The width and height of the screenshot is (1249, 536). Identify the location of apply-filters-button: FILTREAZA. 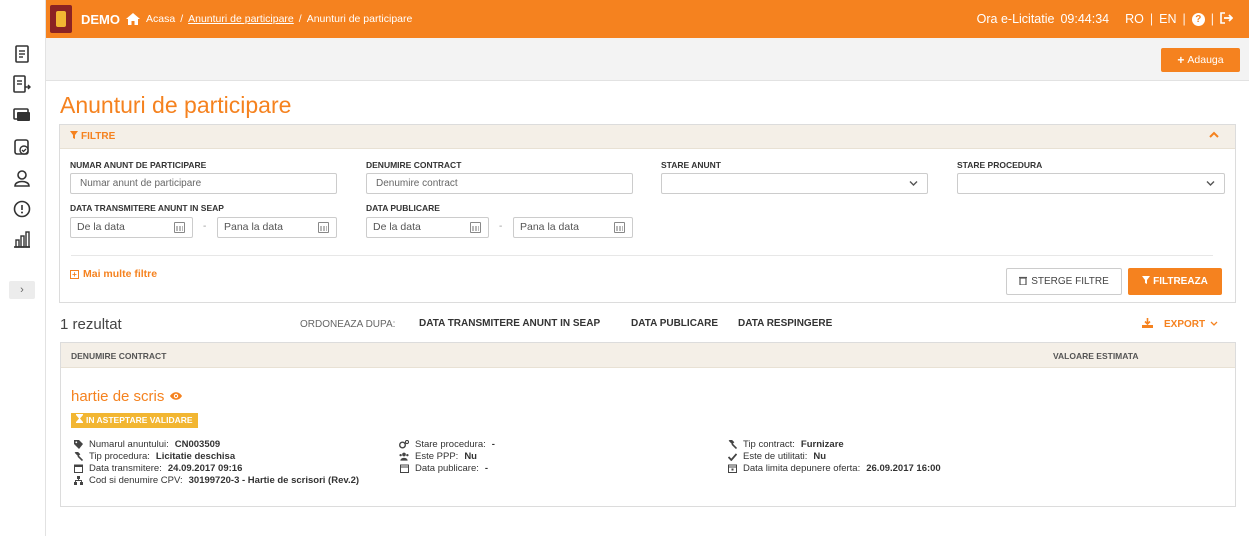
(1175, 281).